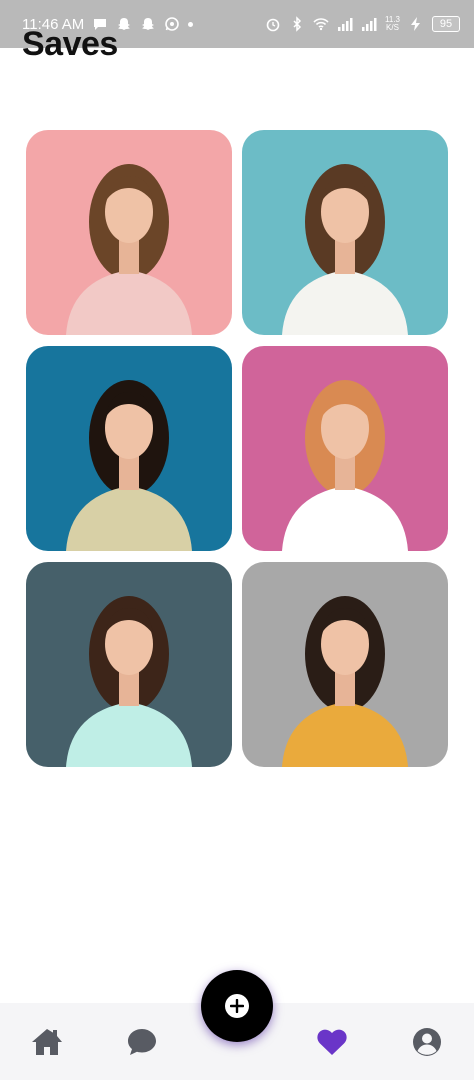 The height and width of the screenshot is (1080, 474). What do you see at coordinates (273, 25) in the screenshot?
I see `alarm-icon` at bounding box center [273, 25].